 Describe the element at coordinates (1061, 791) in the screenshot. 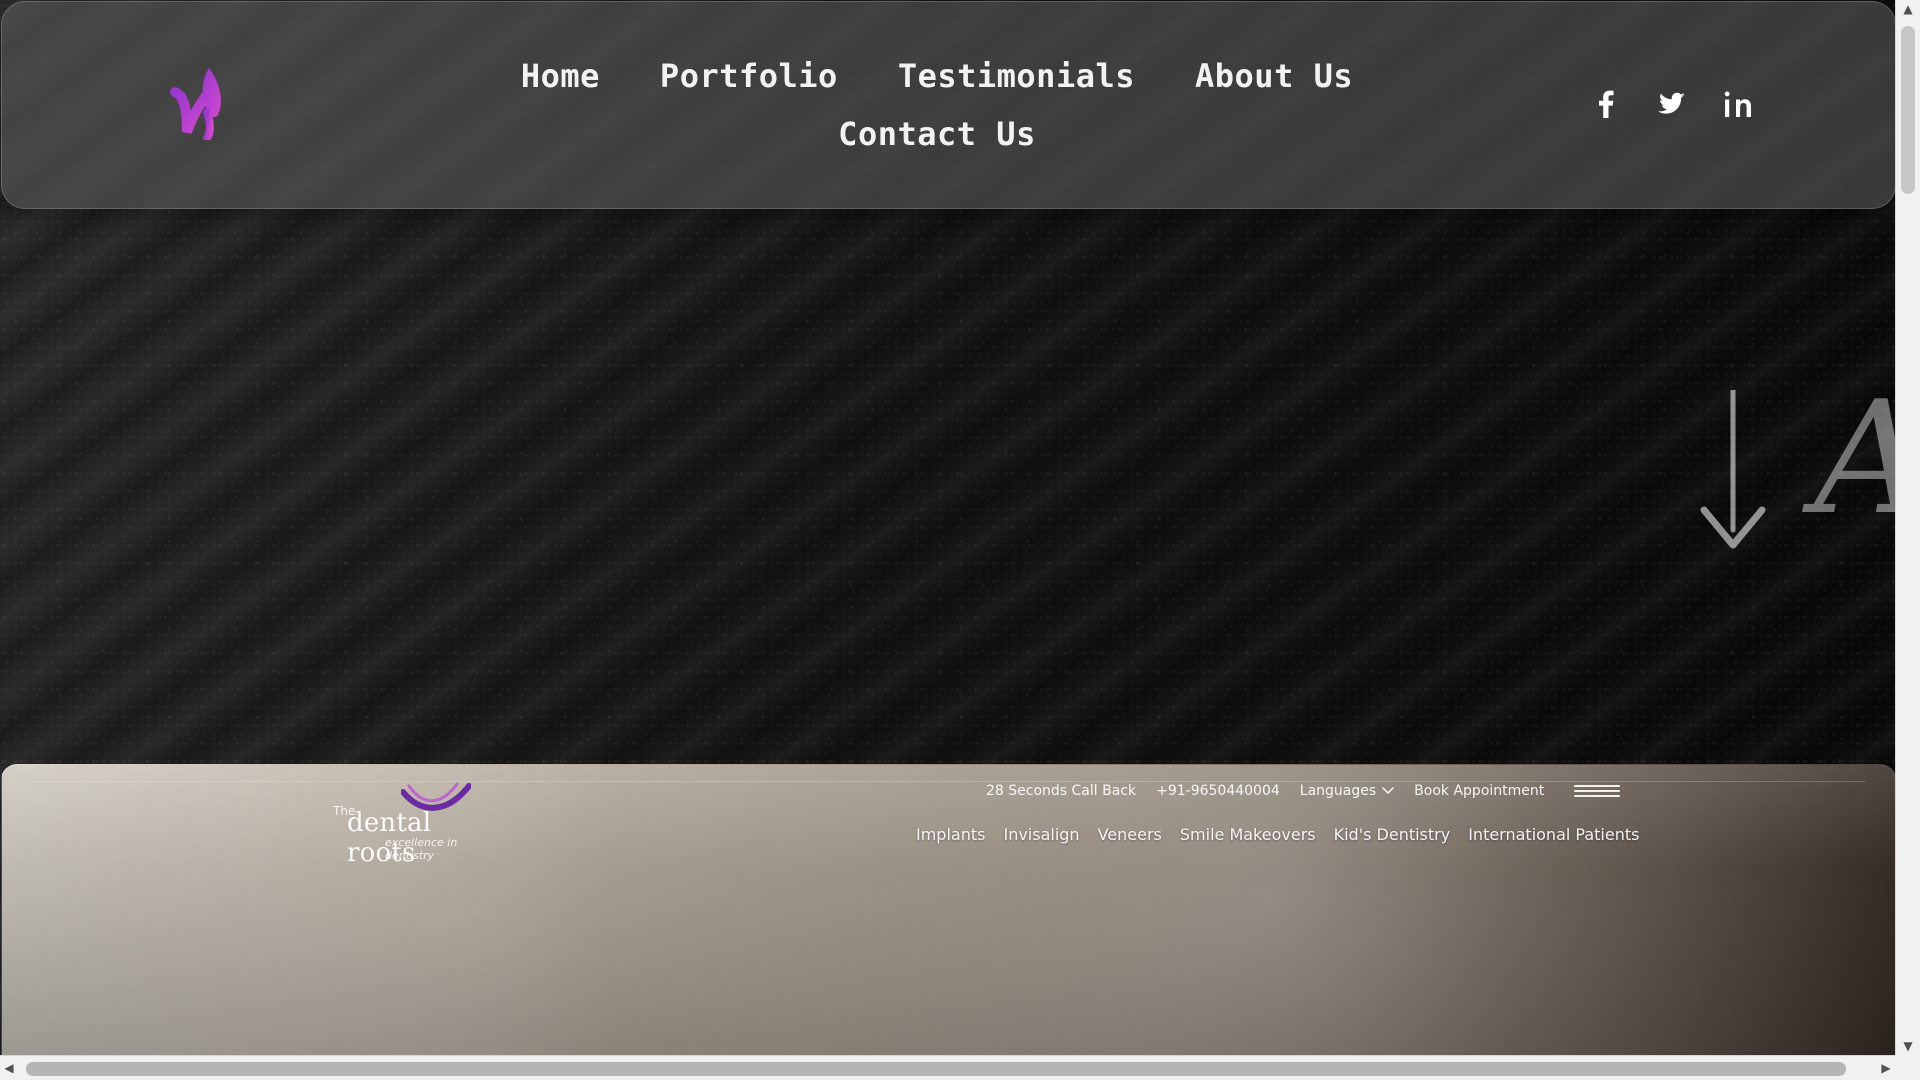

I see `callback-link: 28 Seconds Call Back` at that location.